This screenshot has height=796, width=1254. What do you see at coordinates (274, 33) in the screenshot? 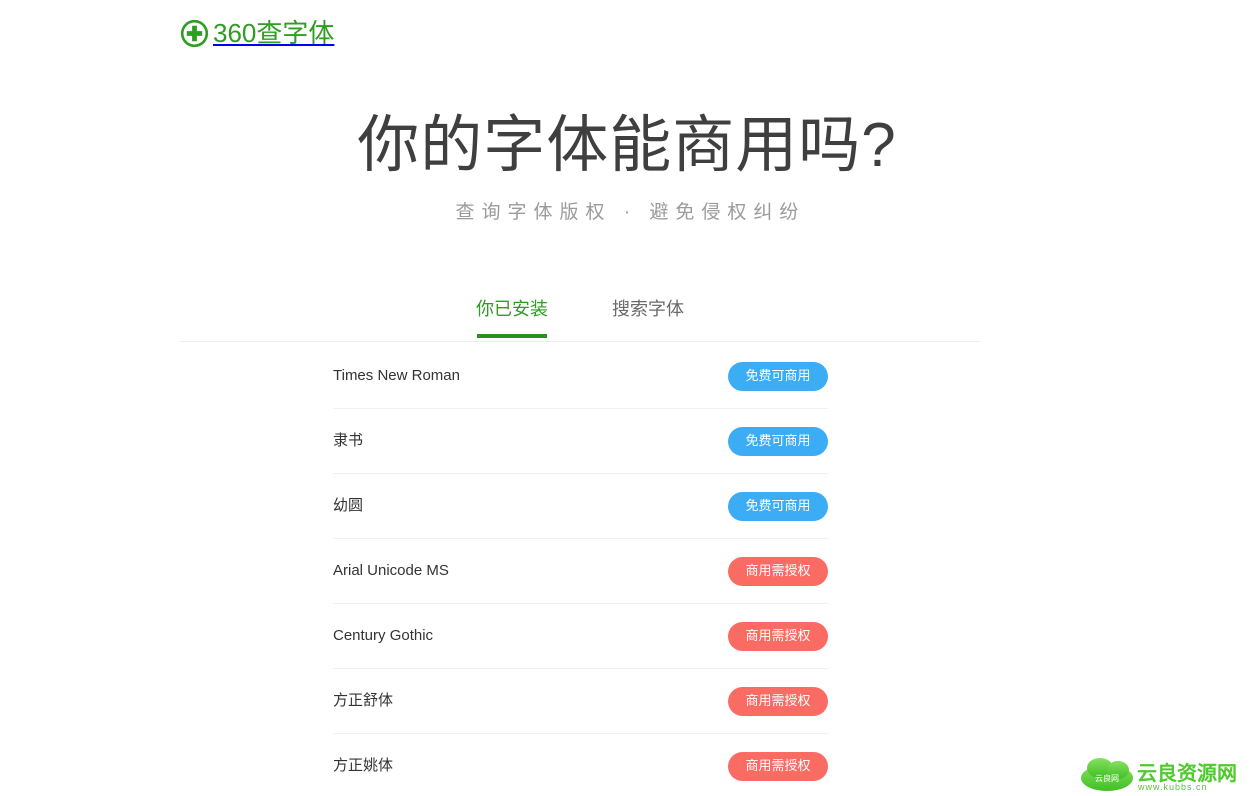
I see `site-logo-text: 360查字体` at bounding box center [274, 33].